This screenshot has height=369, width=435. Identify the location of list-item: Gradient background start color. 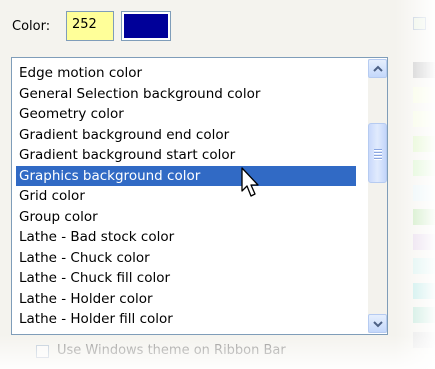
(186, 155).